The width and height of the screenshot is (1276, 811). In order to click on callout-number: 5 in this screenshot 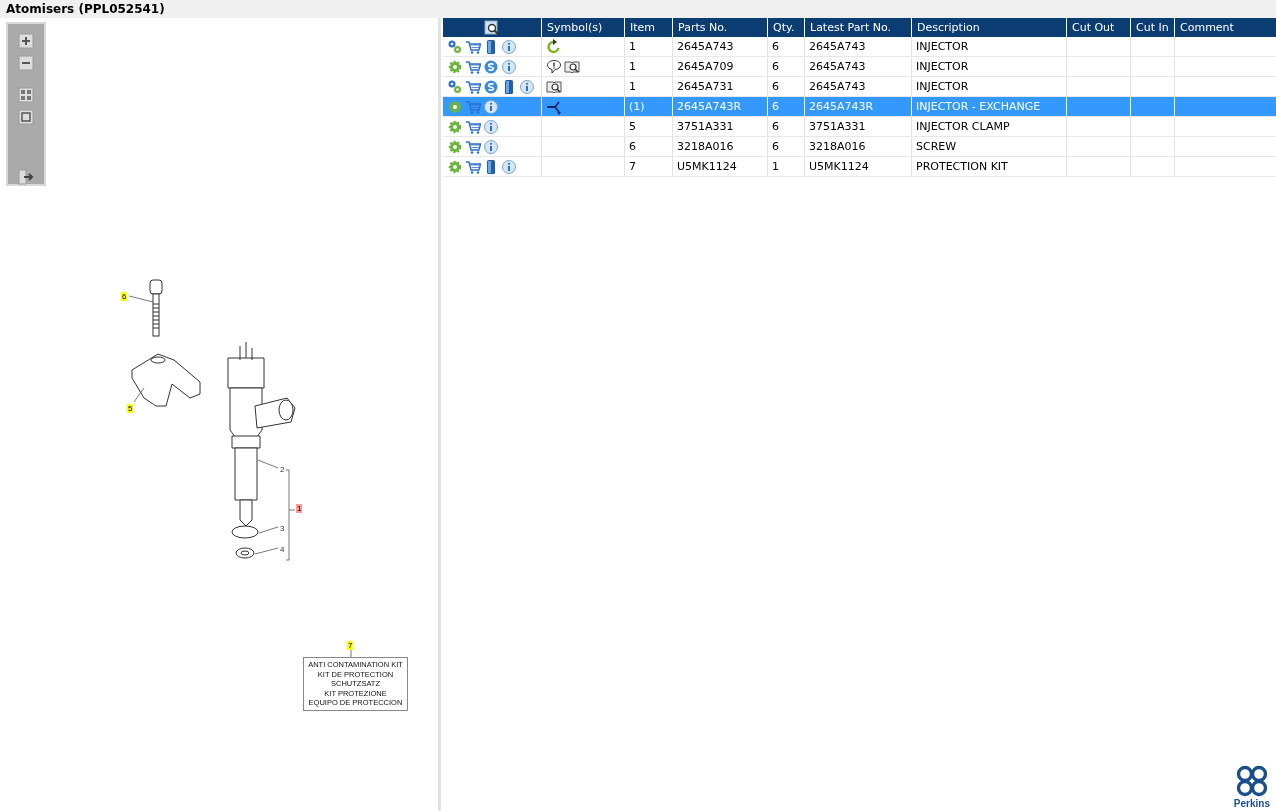, I will do `click(130, 408)`.